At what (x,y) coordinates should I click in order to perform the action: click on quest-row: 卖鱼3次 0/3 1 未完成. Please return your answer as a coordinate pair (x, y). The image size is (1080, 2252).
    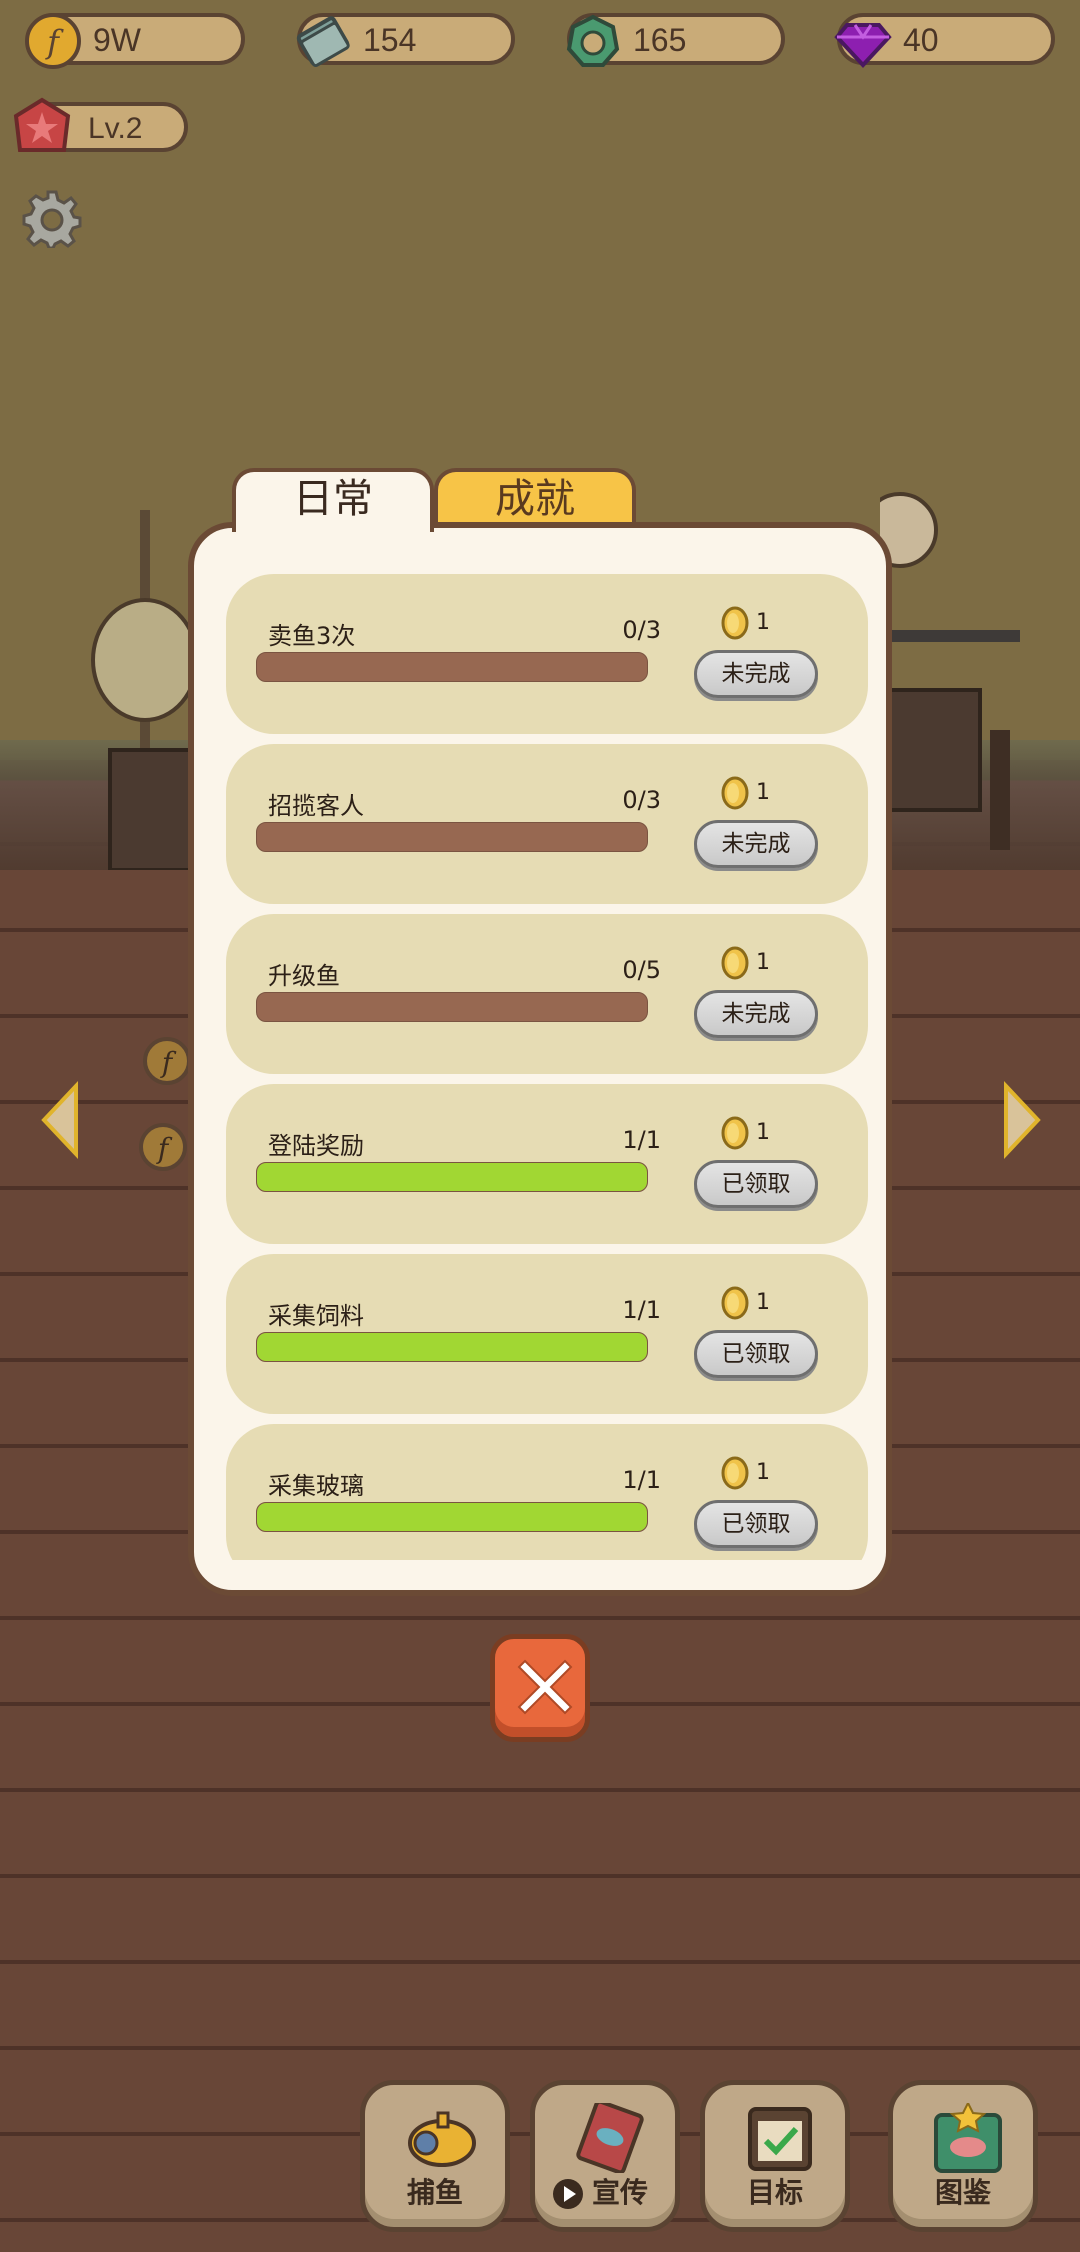
    Looking at the image, I should click on (547, 654).